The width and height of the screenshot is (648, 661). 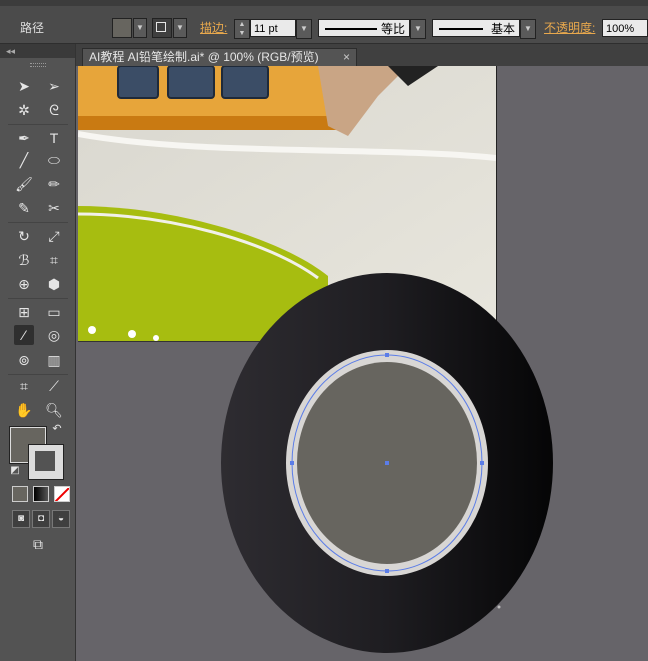 I want to click on anchor-point-left, so click(x=292, y=463).